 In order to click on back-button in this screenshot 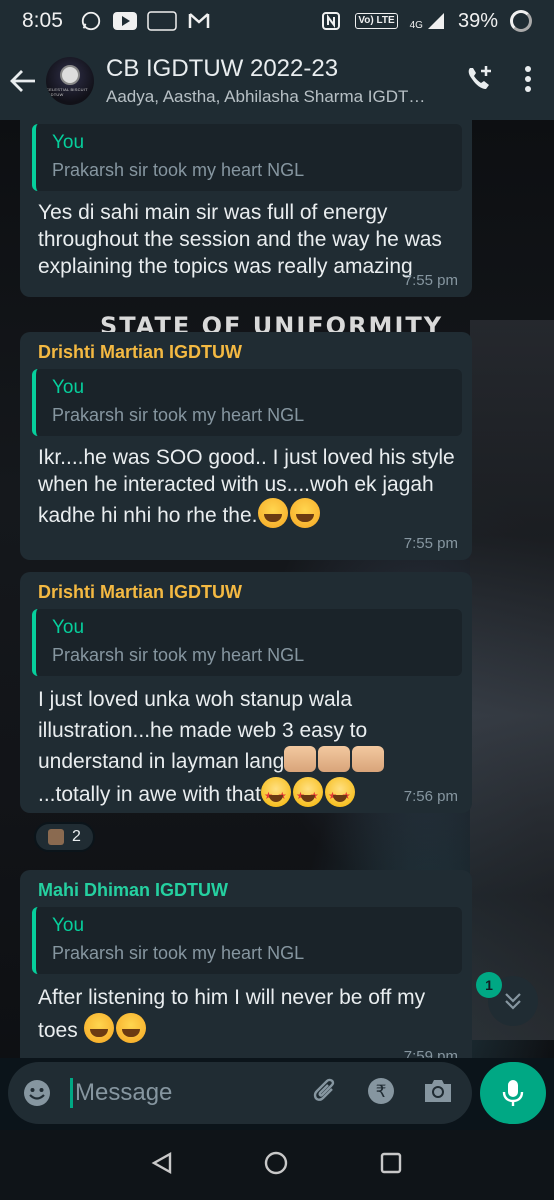, I will do `click(23, 81)`.